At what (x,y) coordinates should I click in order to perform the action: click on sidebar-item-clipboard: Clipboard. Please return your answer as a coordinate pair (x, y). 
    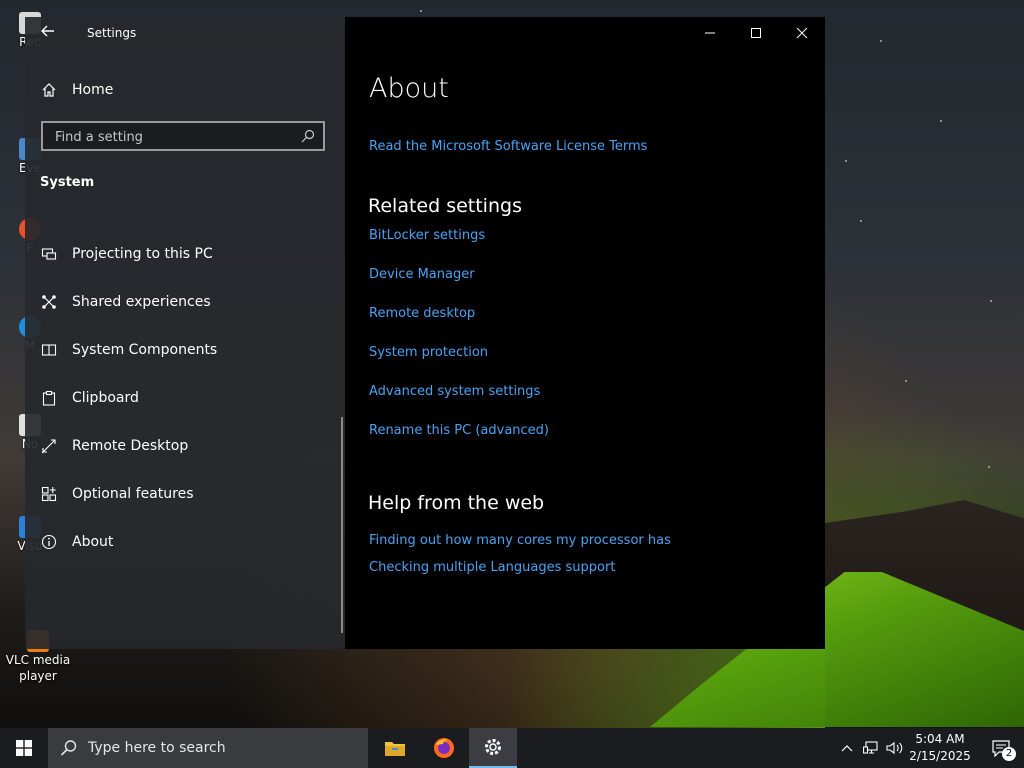
    Looking at the image, I should click on (185, 398).